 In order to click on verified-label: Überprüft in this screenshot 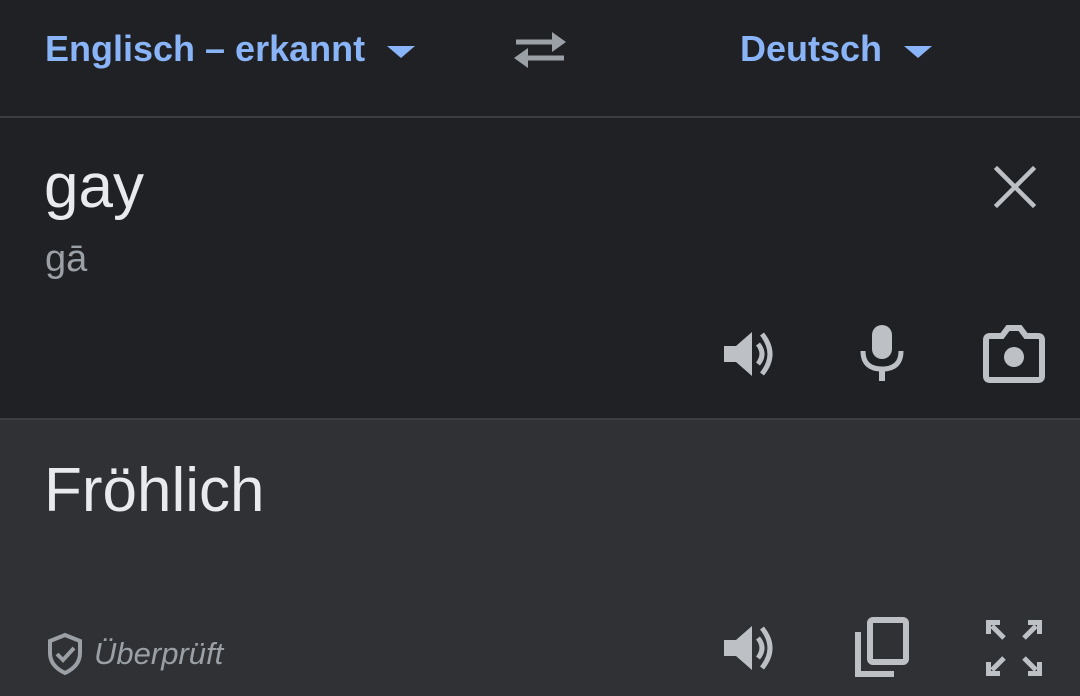, I will do `click(159, 653)`.